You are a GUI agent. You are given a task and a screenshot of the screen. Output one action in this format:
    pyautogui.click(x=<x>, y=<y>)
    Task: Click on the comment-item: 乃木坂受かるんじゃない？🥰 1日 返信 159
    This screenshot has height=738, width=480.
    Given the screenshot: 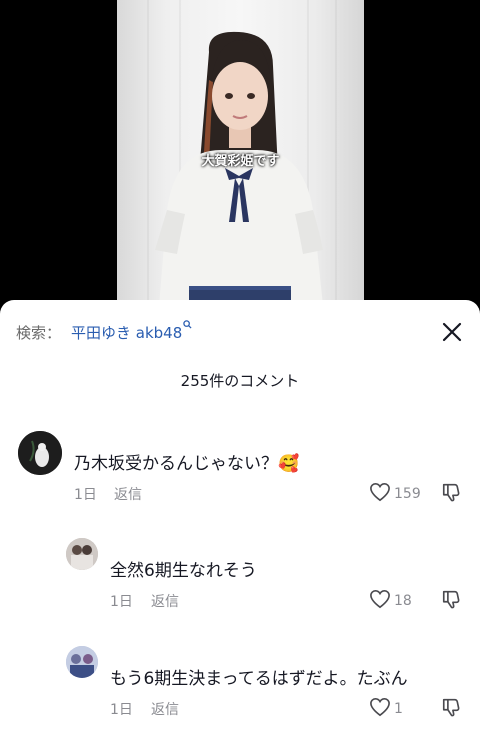 What is the action you would take?
    pyautogui.click(x=240, y=468)
    